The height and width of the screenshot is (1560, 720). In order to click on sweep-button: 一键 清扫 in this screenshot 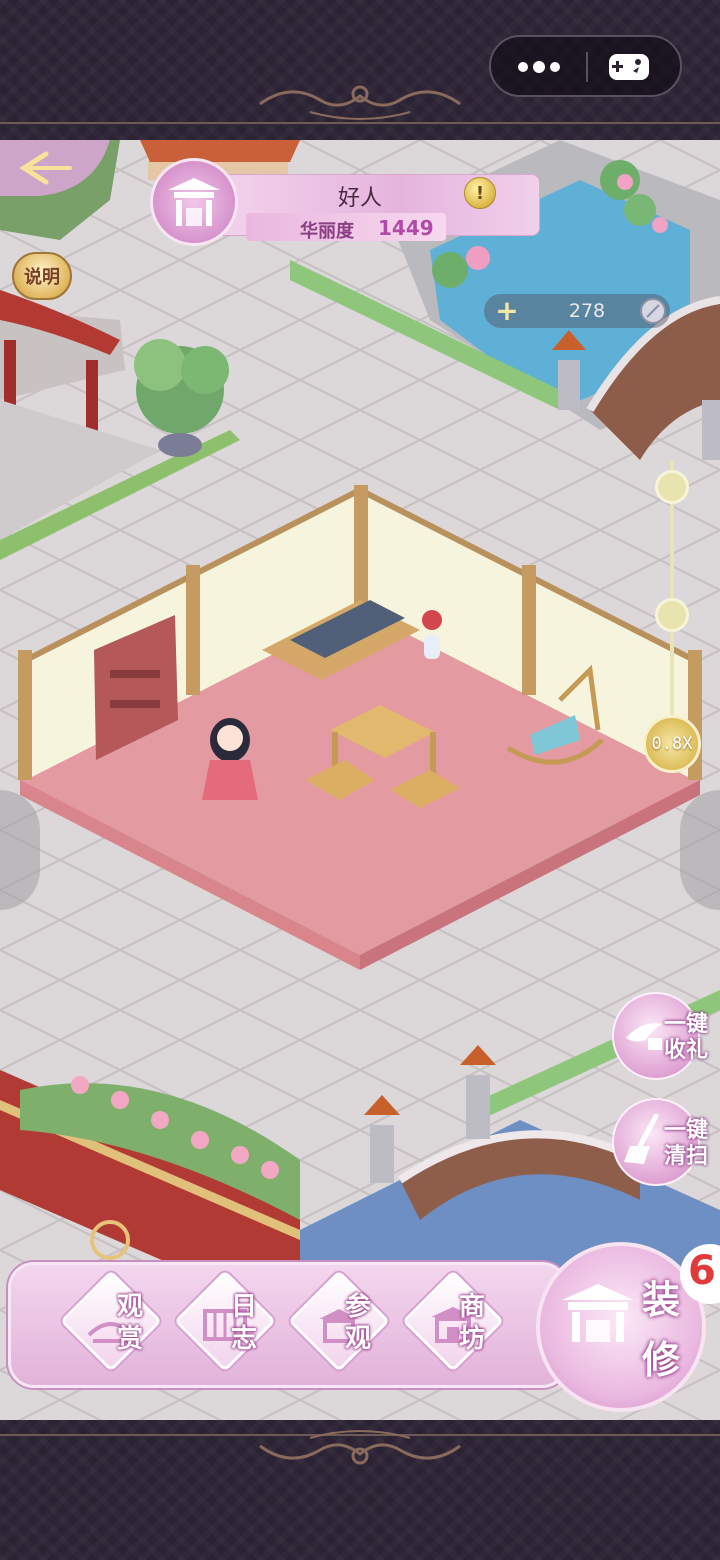, I will do `click(662, 1143)`.